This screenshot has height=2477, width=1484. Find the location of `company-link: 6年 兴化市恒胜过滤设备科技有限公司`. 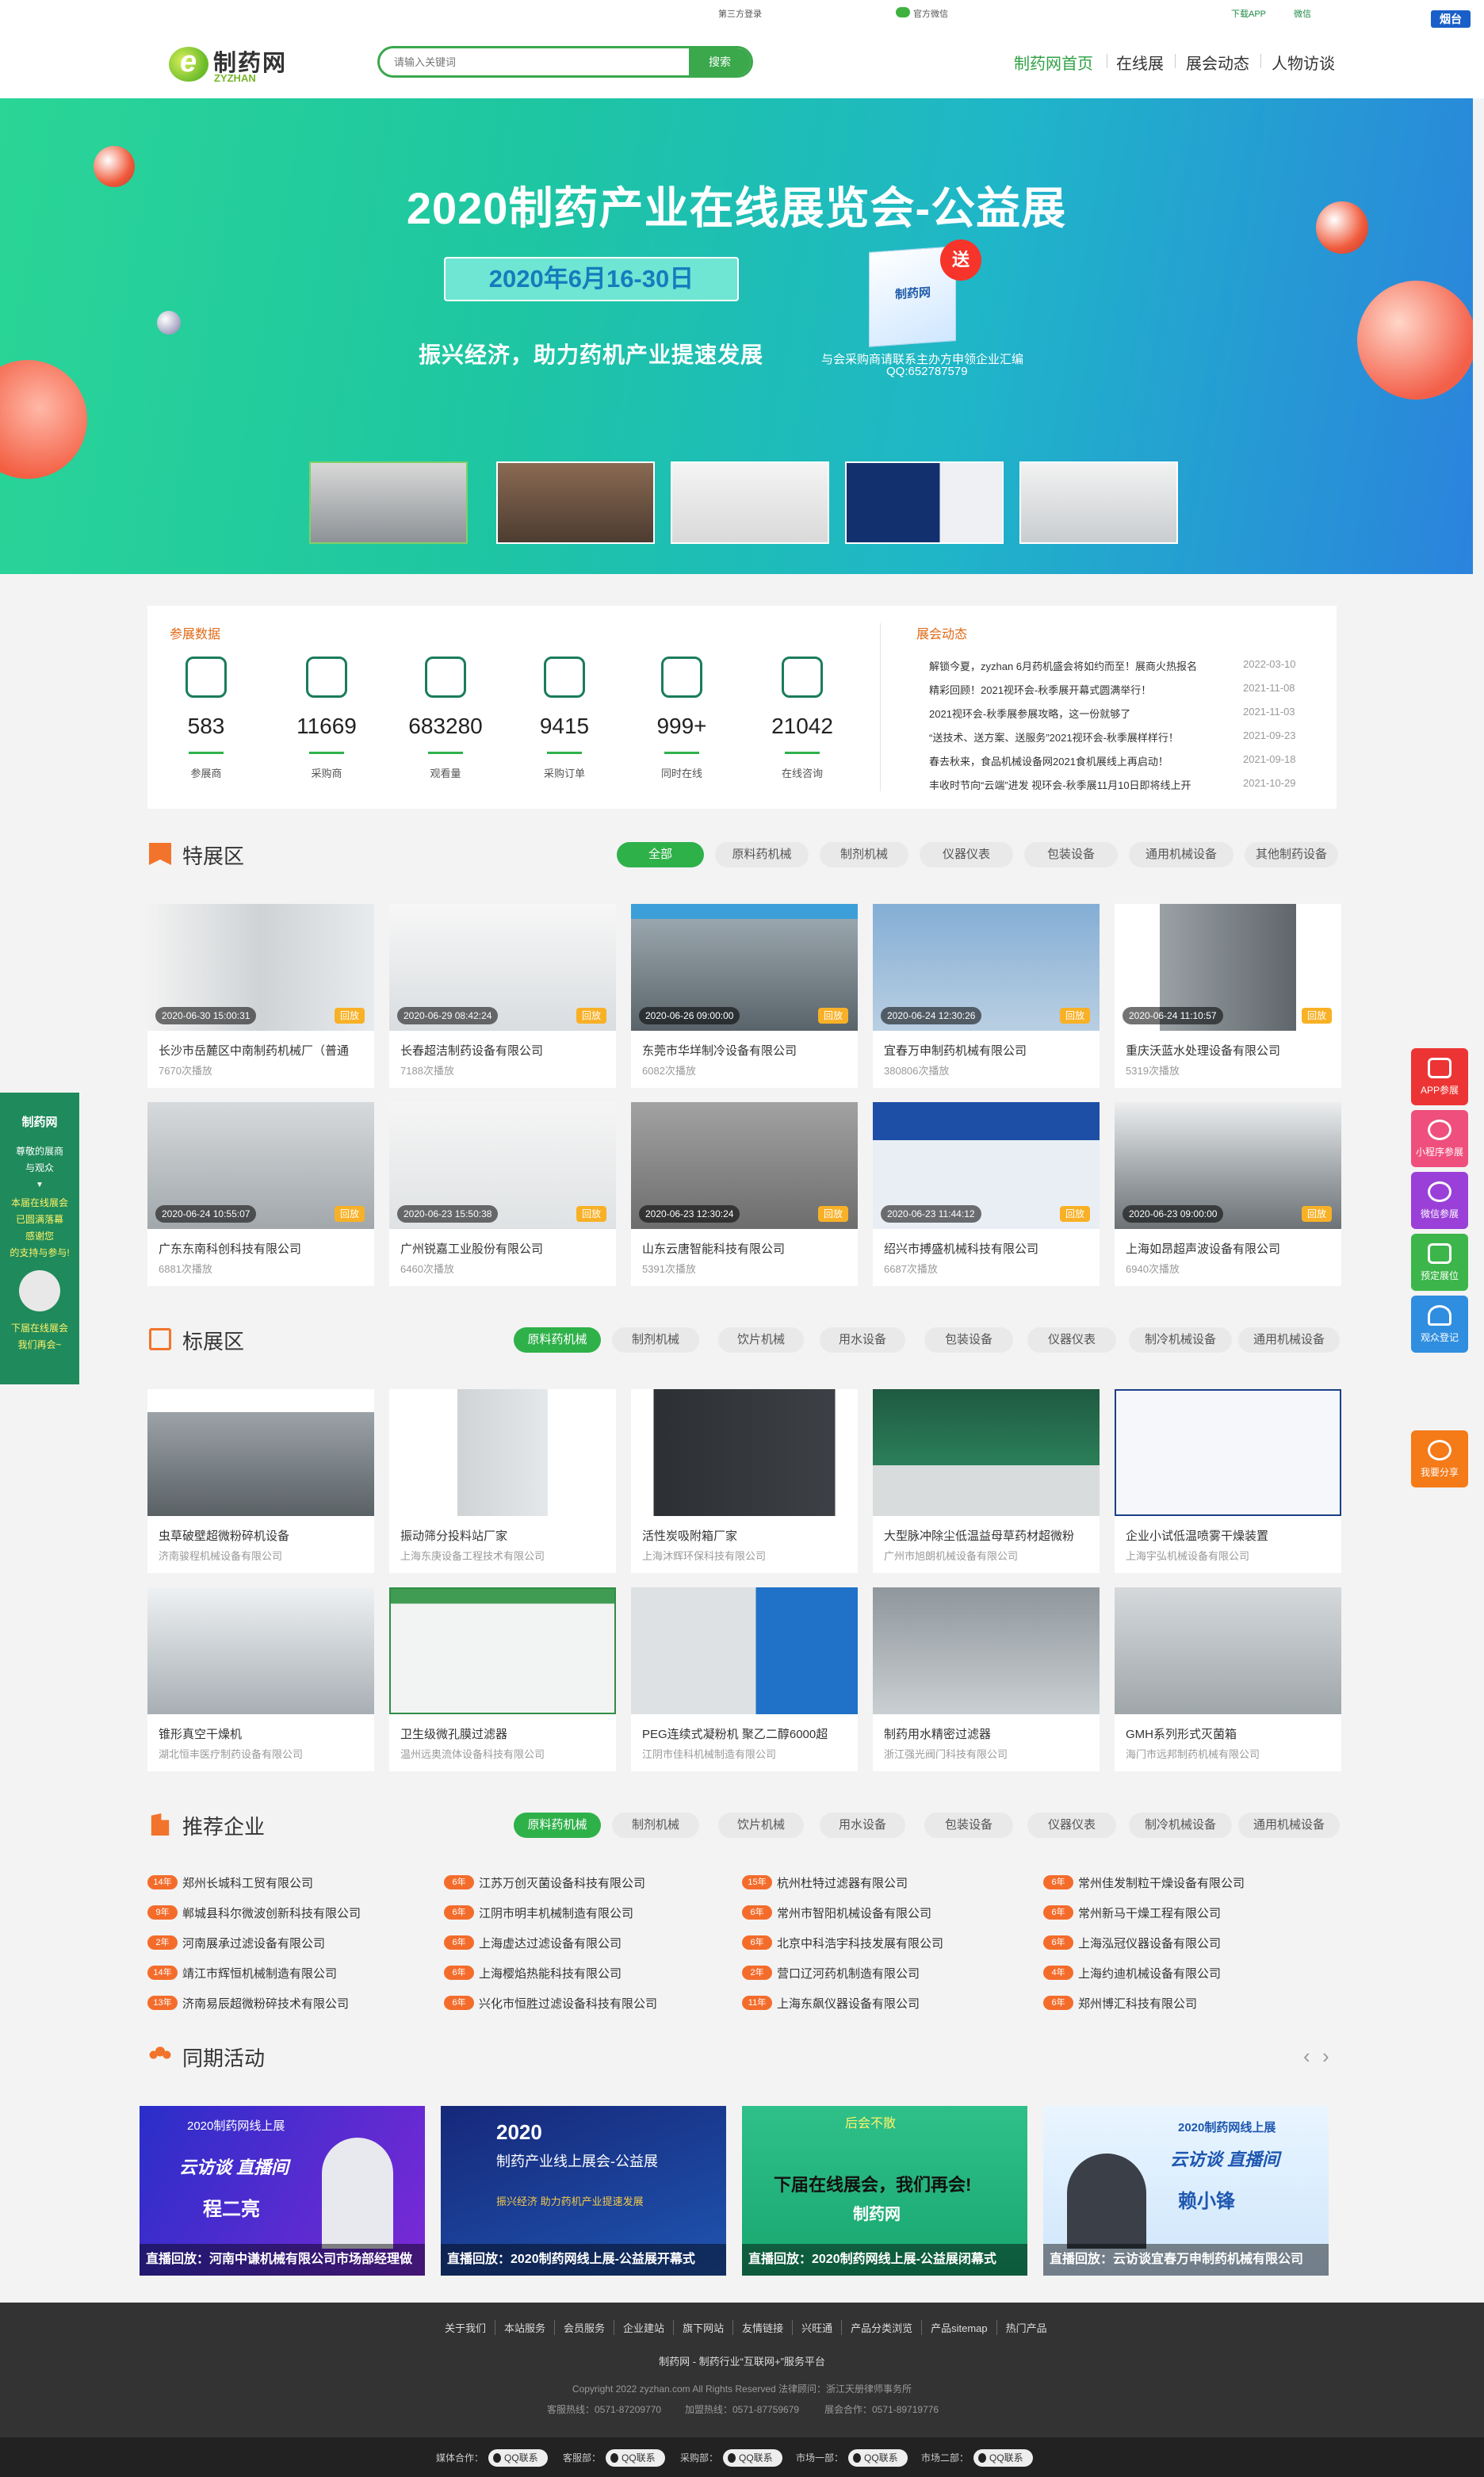

company-link: 6年 兴化市恒胜过滤设备科技有限公司 is located at coordinates (550, 2003).